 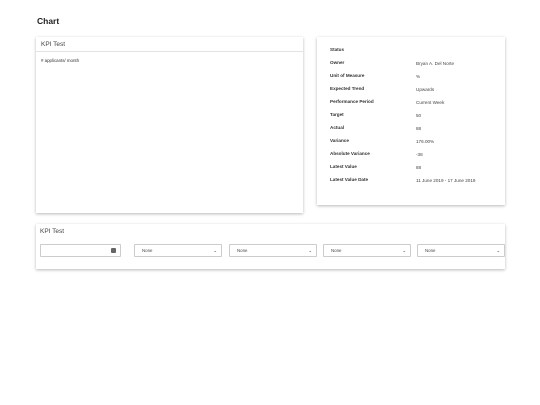 I want to click on detail-label: Absolute Variance, so click(x=350, y=153).